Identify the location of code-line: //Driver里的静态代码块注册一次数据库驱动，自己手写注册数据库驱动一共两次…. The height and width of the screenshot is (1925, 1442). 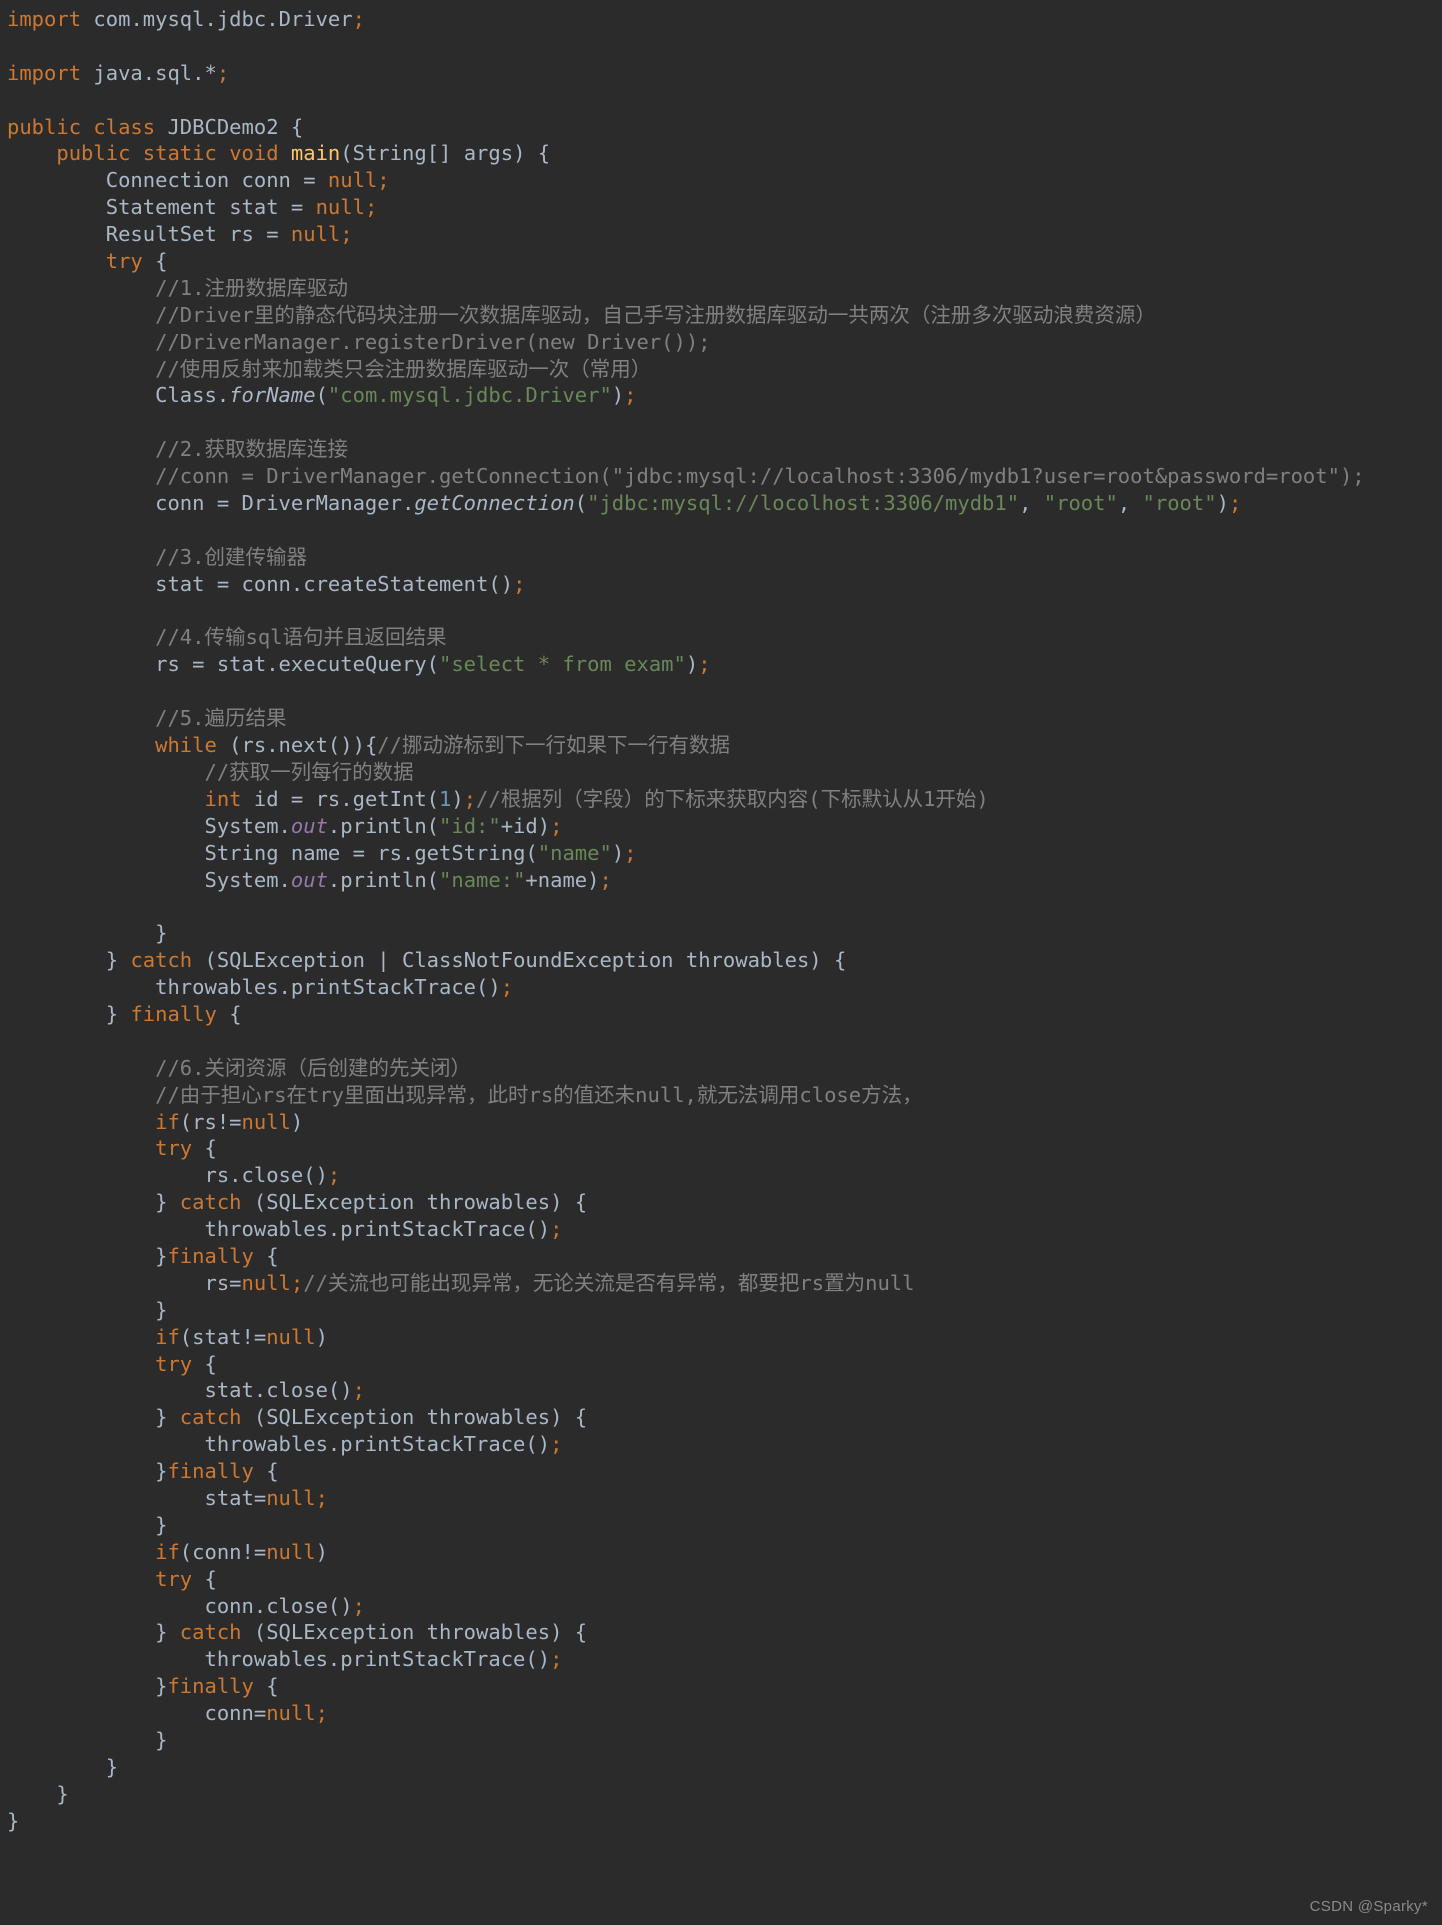
(655, 314).